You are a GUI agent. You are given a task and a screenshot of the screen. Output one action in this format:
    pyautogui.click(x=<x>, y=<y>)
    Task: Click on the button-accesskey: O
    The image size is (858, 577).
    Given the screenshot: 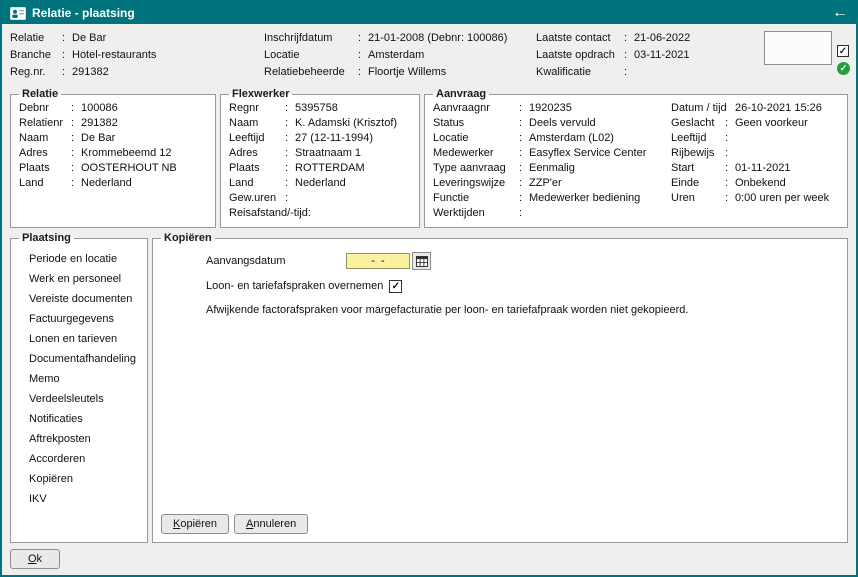 What is the action you would take?
    pyautogui.click(x=32, y=559)
    